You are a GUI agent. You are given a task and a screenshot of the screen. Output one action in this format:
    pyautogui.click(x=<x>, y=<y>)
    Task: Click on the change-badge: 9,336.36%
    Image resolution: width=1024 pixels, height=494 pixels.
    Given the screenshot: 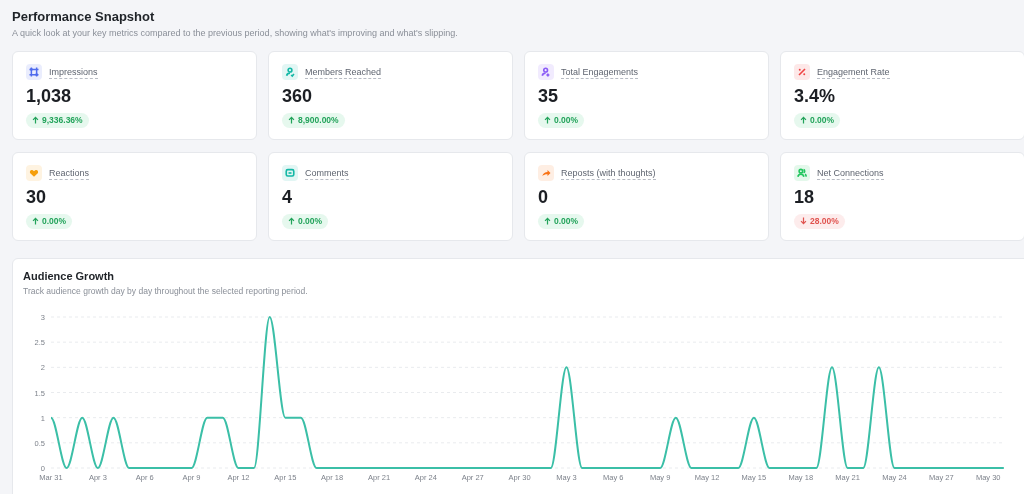 What is the action you would take?
    pyautogui.click(x=57, y=120)
    